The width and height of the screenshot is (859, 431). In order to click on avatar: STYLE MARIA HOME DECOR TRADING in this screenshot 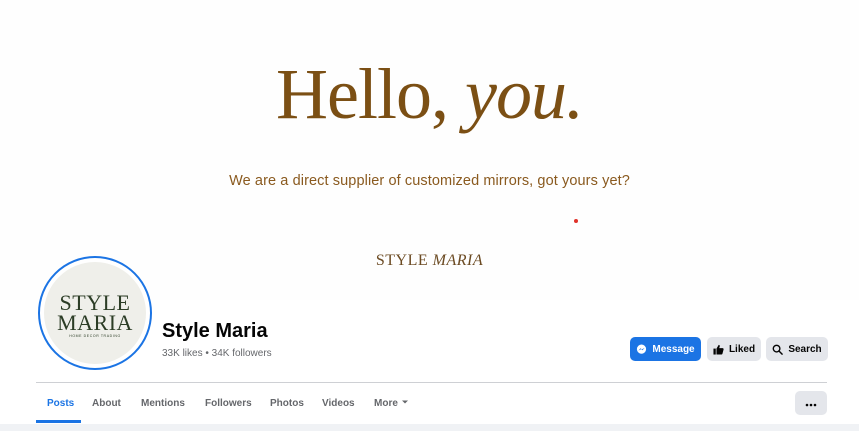, I will do `click(95, 313)`.